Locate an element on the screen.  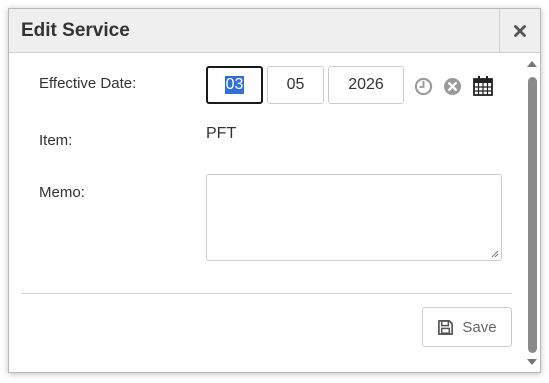
month-input: 03 is located at coordinates (234, 85).